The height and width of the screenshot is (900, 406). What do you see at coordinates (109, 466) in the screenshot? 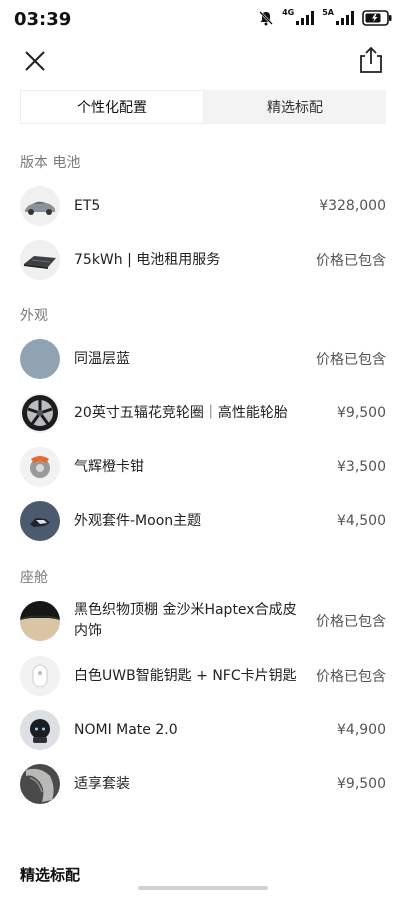
I see `item-name: 气辉橙卡钳` at bounding box center [109, 466].